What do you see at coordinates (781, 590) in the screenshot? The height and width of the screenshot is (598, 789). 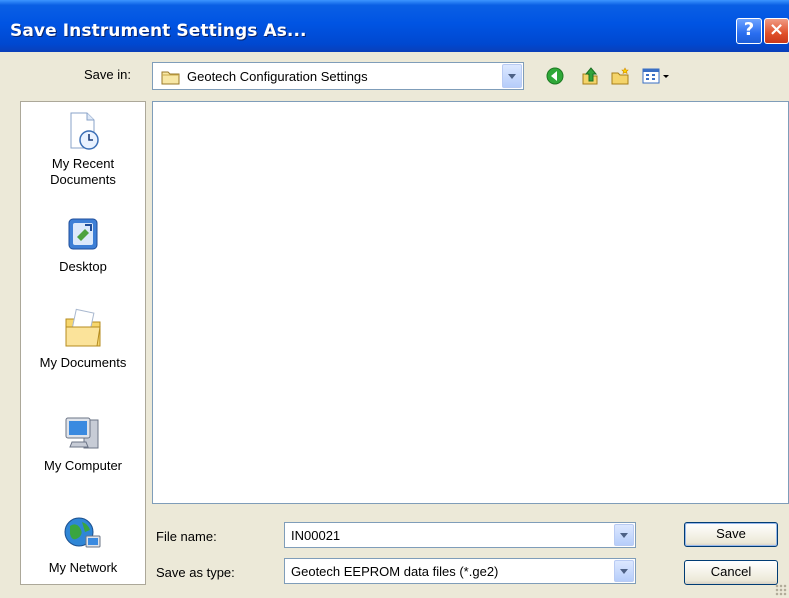 I see `resize-grip` at bounding box center [781, 590].